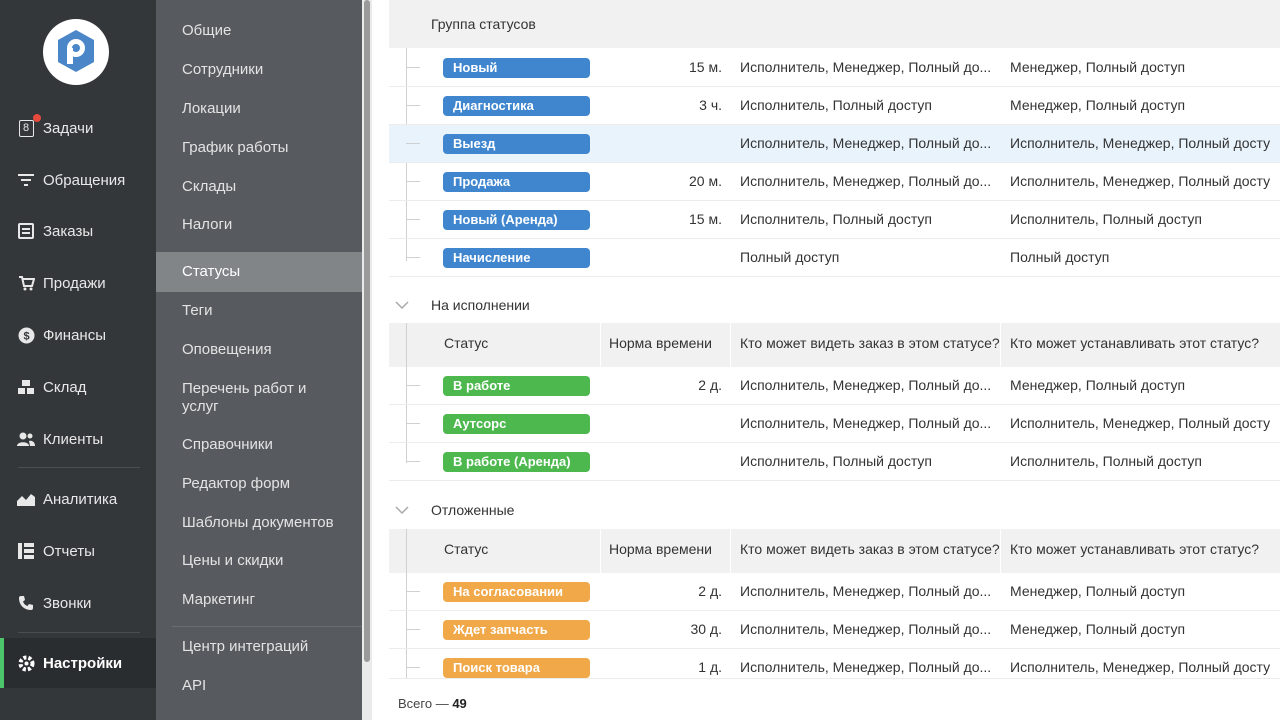 Image resolution: width=1280 pixels, height=720 pixels. Describe the element at coordinates (516, 424) in the screenshot. I see `status-pill: Аутсорс` at that location.